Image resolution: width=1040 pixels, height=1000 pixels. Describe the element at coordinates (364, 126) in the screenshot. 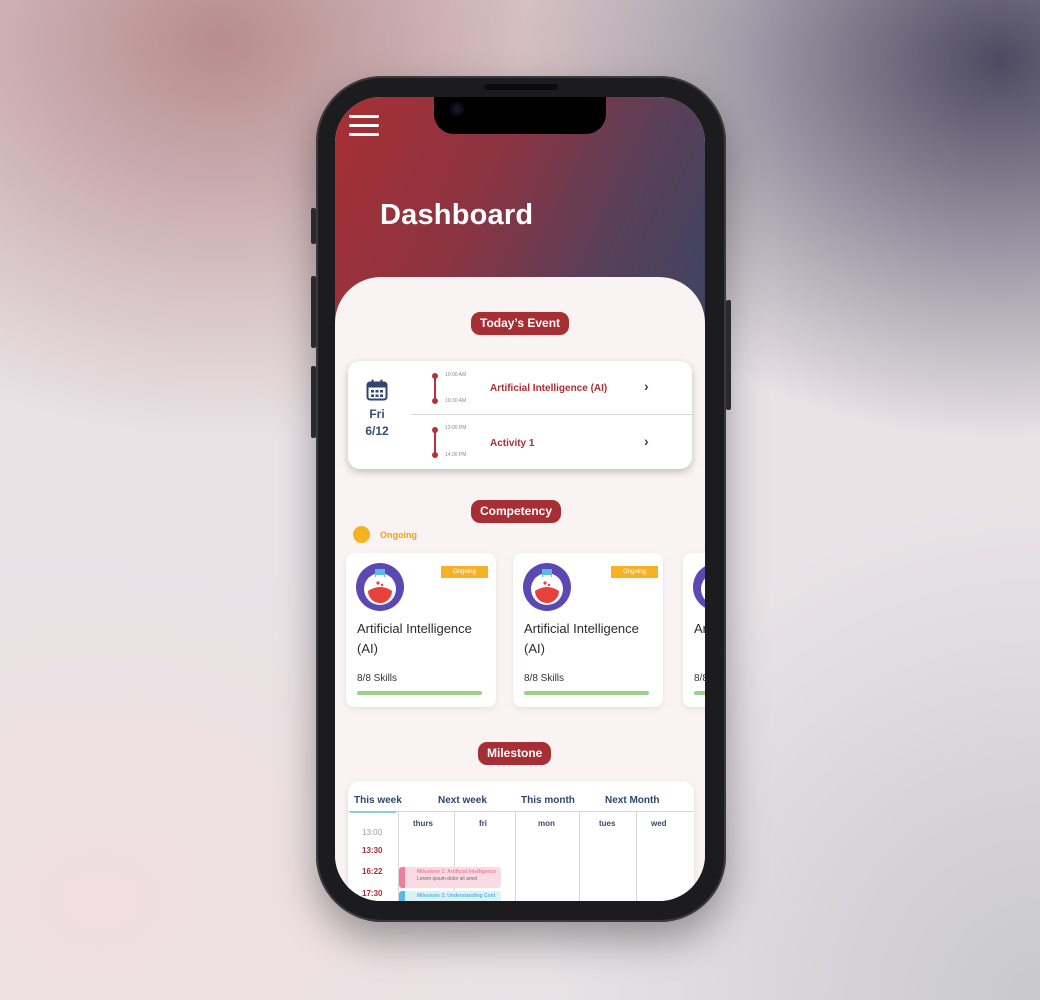

I see `hamburger-menu-icon` at that location.